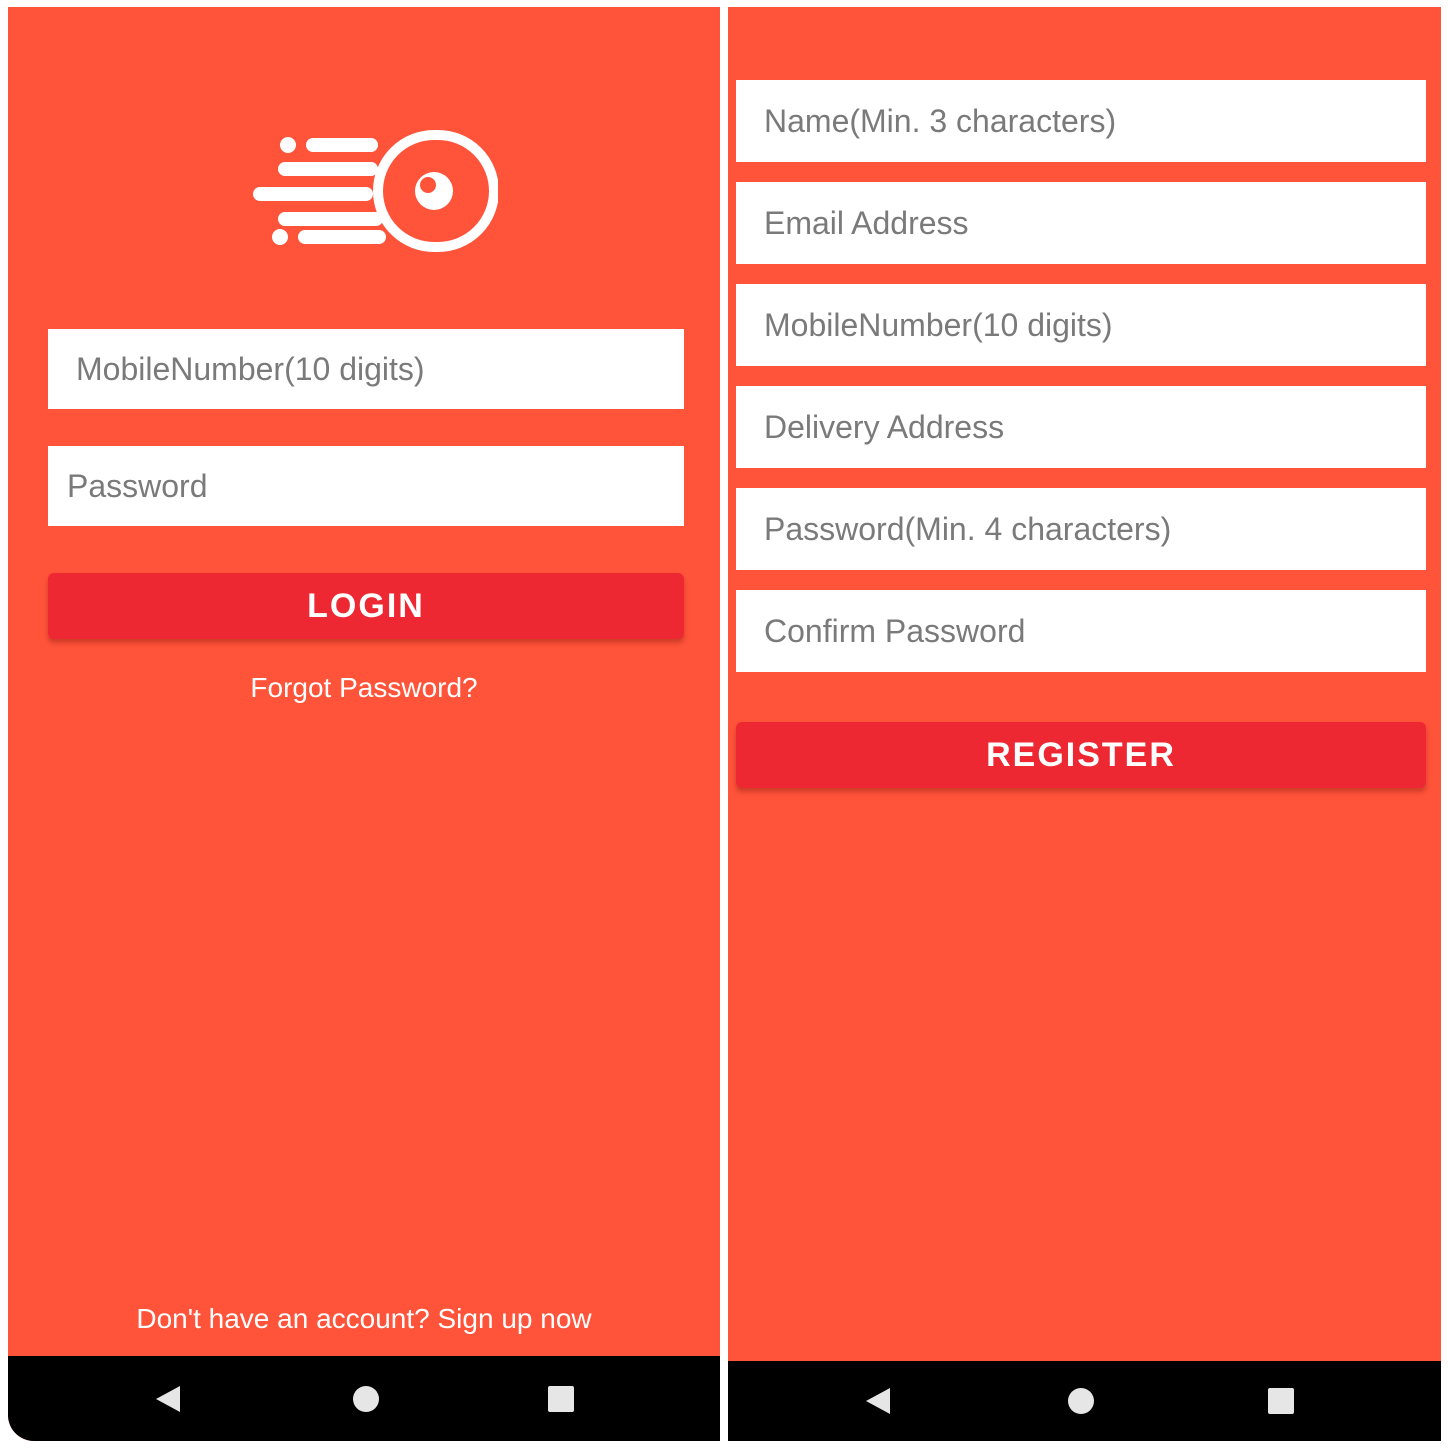 This screenshot has width=1448, height=1448. What do you see at coordinates (364, 1319) in the screenshot?
I see `signup-link: Don't have an account? Sign up now` at bounding box center [364, 1319].